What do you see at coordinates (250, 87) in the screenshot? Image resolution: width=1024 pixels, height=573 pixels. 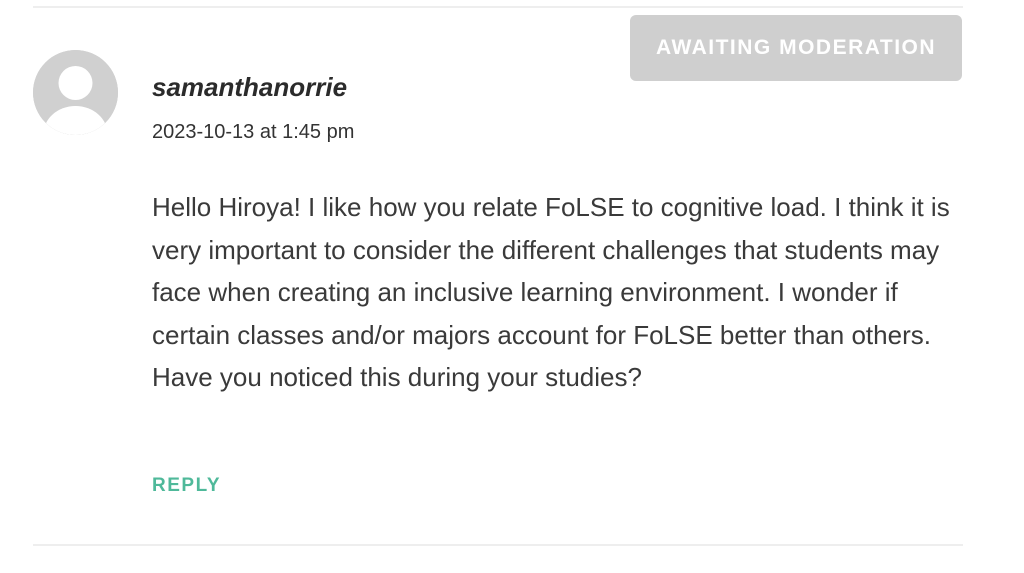 I see `comment-author: samanthanorrie` at bounding box center [250, 87].